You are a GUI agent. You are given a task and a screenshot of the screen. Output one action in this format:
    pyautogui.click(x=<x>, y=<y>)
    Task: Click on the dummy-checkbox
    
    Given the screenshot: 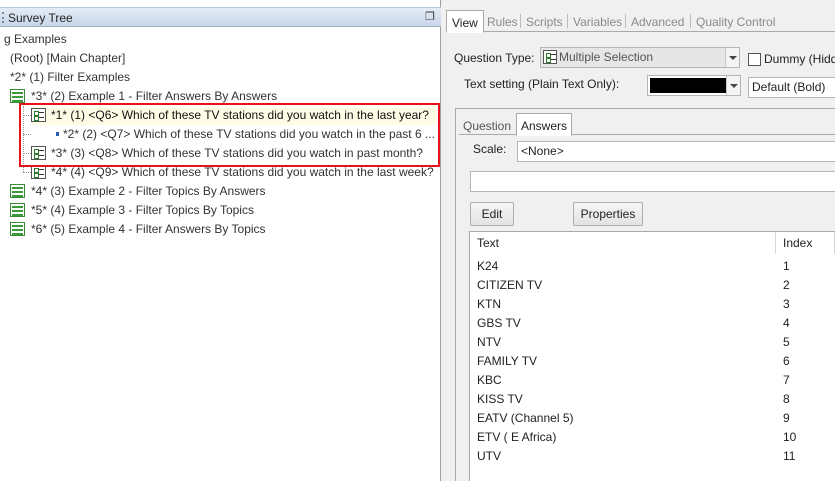 What is the action you would take?
    pyautogui.click(x=754, y=59)
    